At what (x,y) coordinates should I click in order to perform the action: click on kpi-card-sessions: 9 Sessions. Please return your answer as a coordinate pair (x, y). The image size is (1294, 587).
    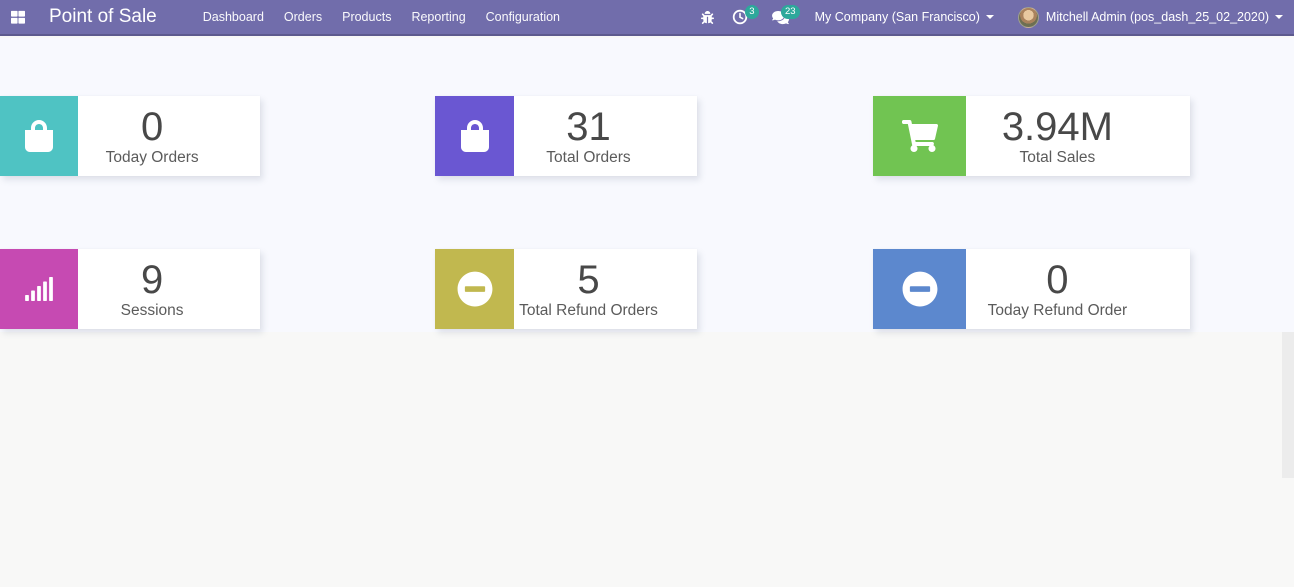
    Looking at the image, I should click on (130, 289).